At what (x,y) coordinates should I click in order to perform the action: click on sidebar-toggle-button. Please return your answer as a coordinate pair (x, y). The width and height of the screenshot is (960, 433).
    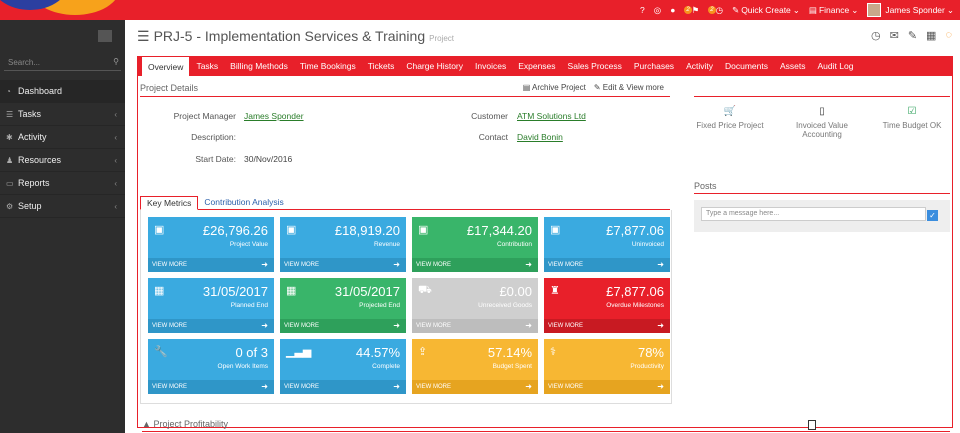
    Looking at the image, I should click on (105, 36).